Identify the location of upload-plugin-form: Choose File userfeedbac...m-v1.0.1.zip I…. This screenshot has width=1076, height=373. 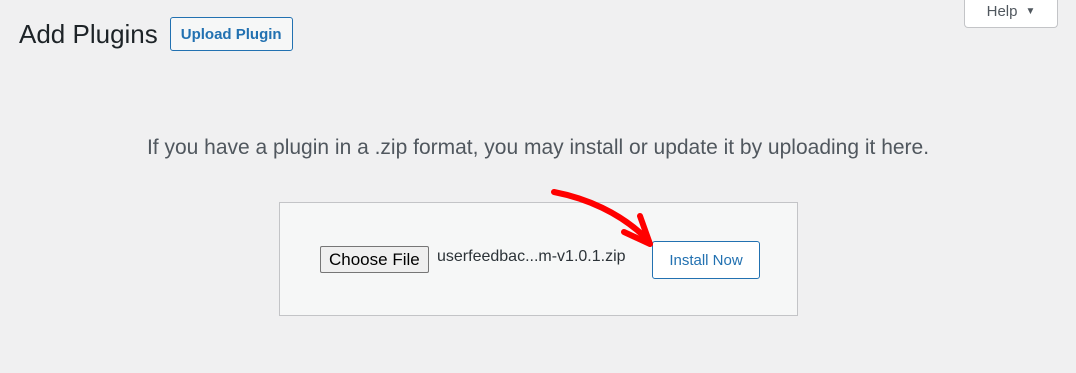
(538, 259).